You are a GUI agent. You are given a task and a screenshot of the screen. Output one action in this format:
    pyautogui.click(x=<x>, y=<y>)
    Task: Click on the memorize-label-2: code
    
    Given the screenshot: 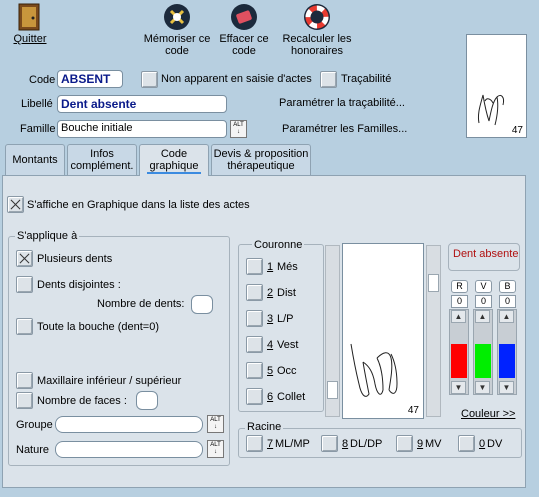 What is the action you would take?
    pyautogui.click(x=177, y=51)
    